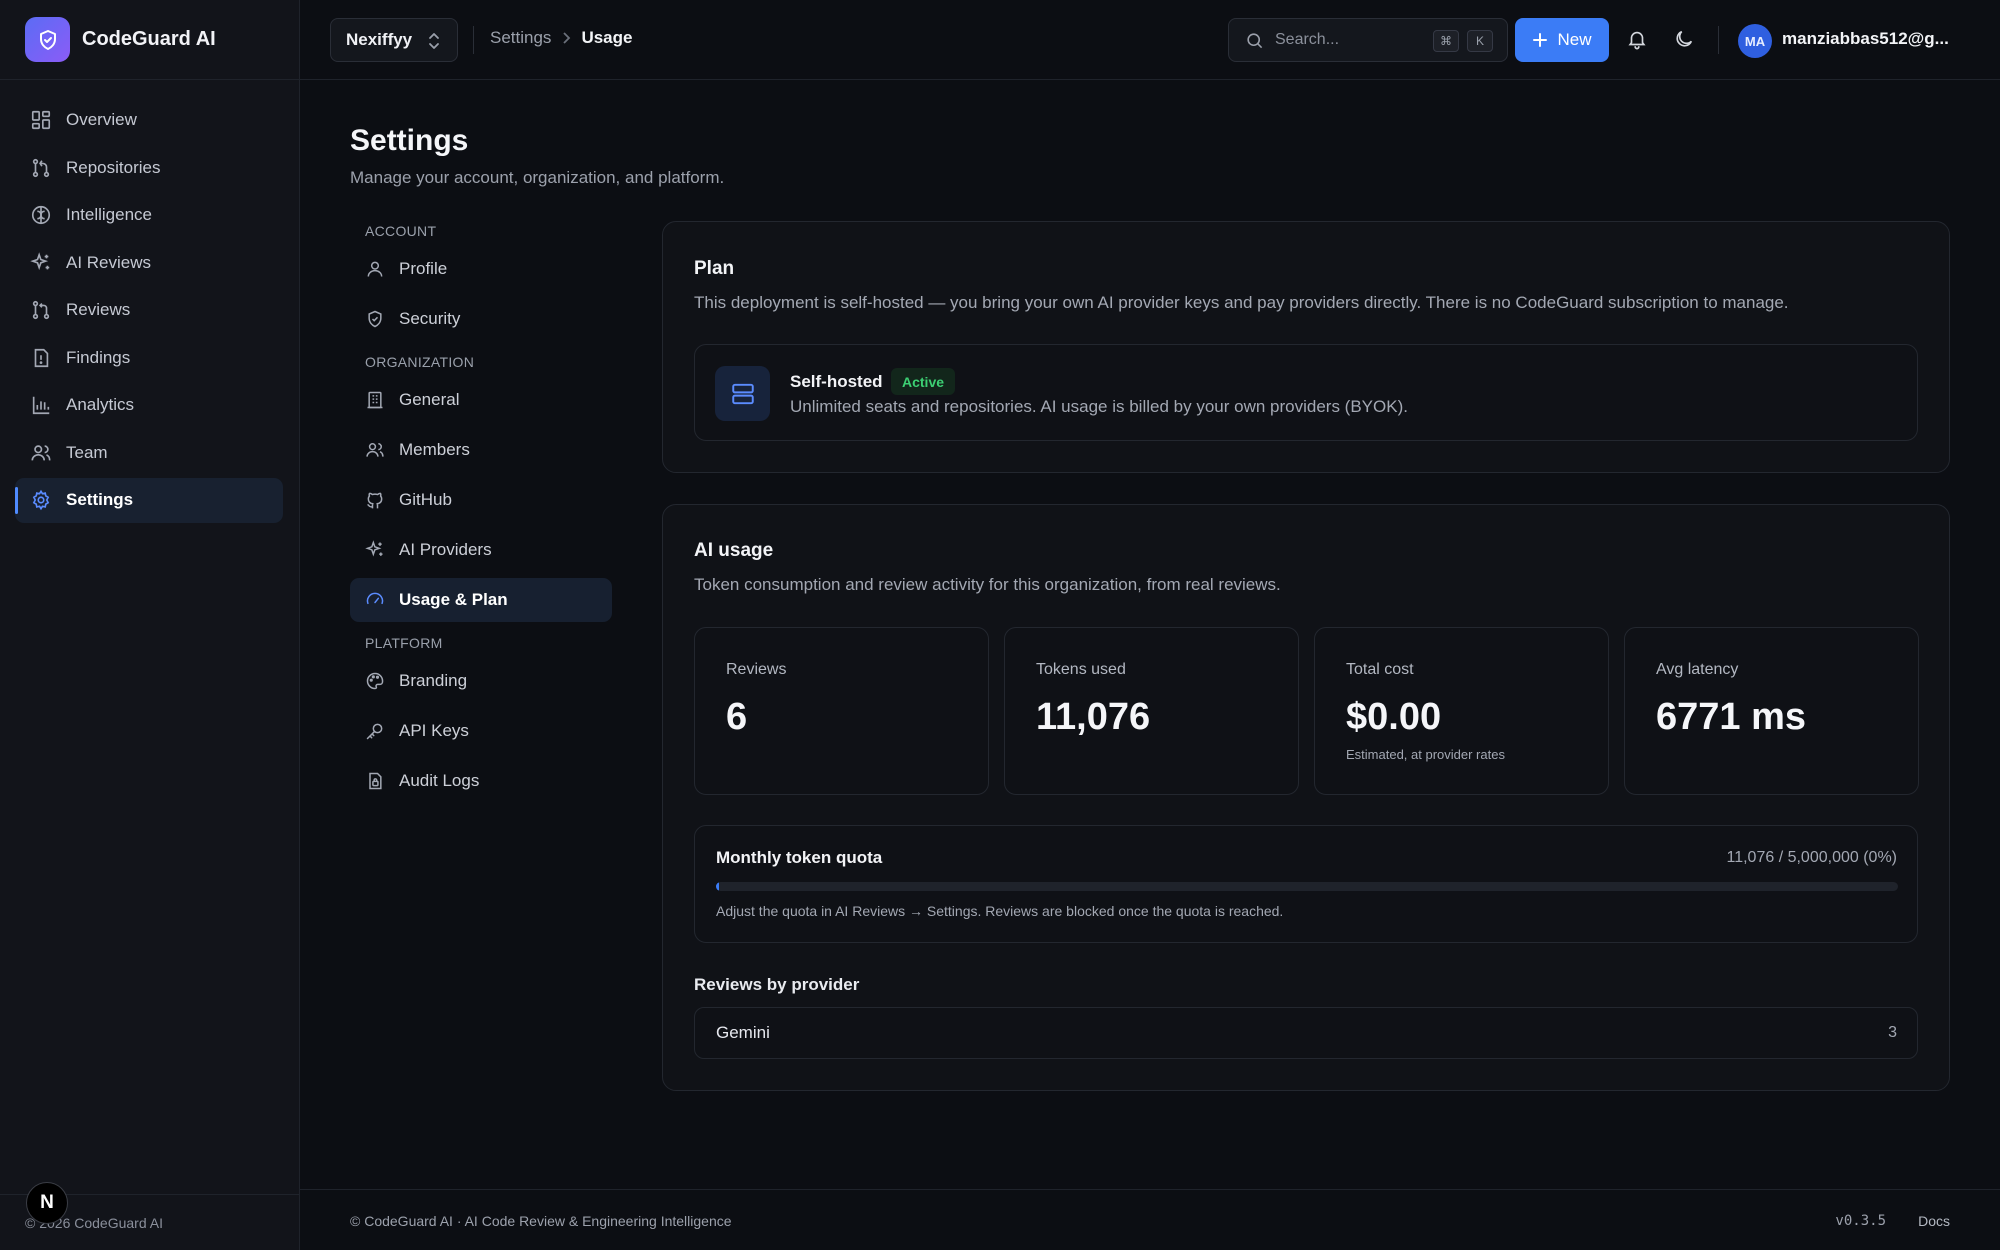 The height and width of the screenshot is (1250, 2000). Describe the element at coordinates (742, 393) in the screenshot. I see `server-icon` at that location.